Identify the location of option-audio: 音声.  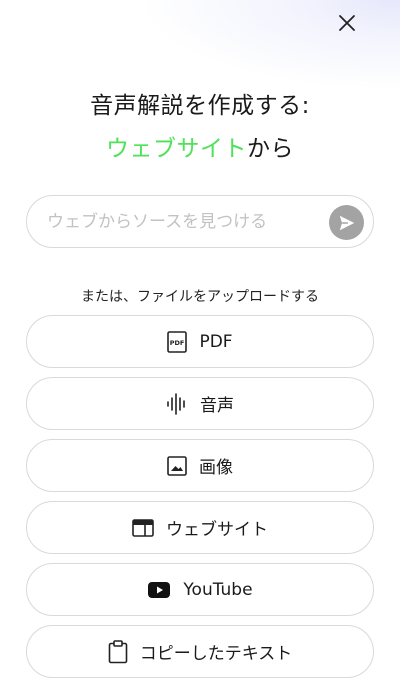
(200, 403).